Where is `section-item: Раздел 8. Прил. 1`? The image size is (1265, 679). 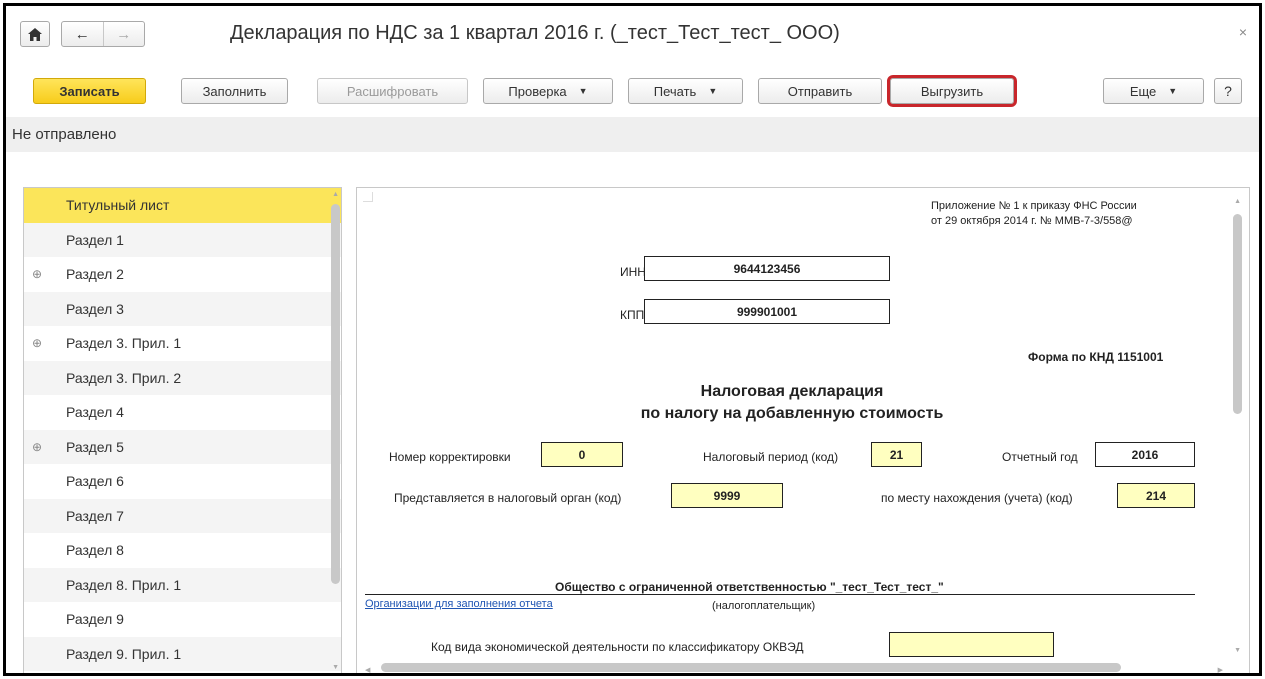 section-item: Раздел 8. Прил. 1 is located at coordinates (182, 584).